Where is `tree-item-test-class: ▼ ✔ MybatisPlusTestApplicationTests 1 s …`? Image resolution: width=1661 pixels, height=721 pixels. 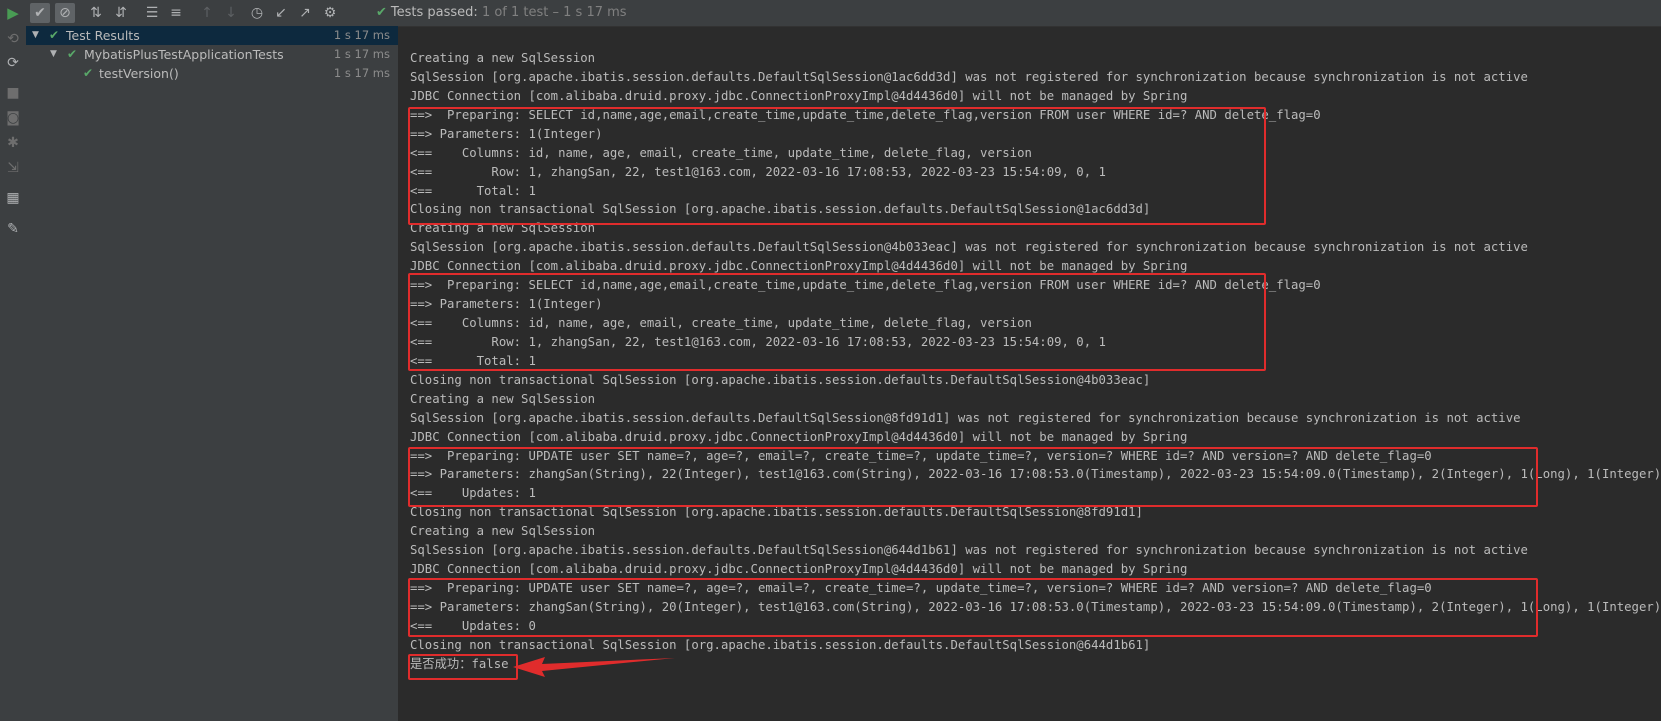 tree-item-test-class: ▼ ✔ MybatisPlusTestApplicationTests 1 s … is located at coordinates (212, 54).